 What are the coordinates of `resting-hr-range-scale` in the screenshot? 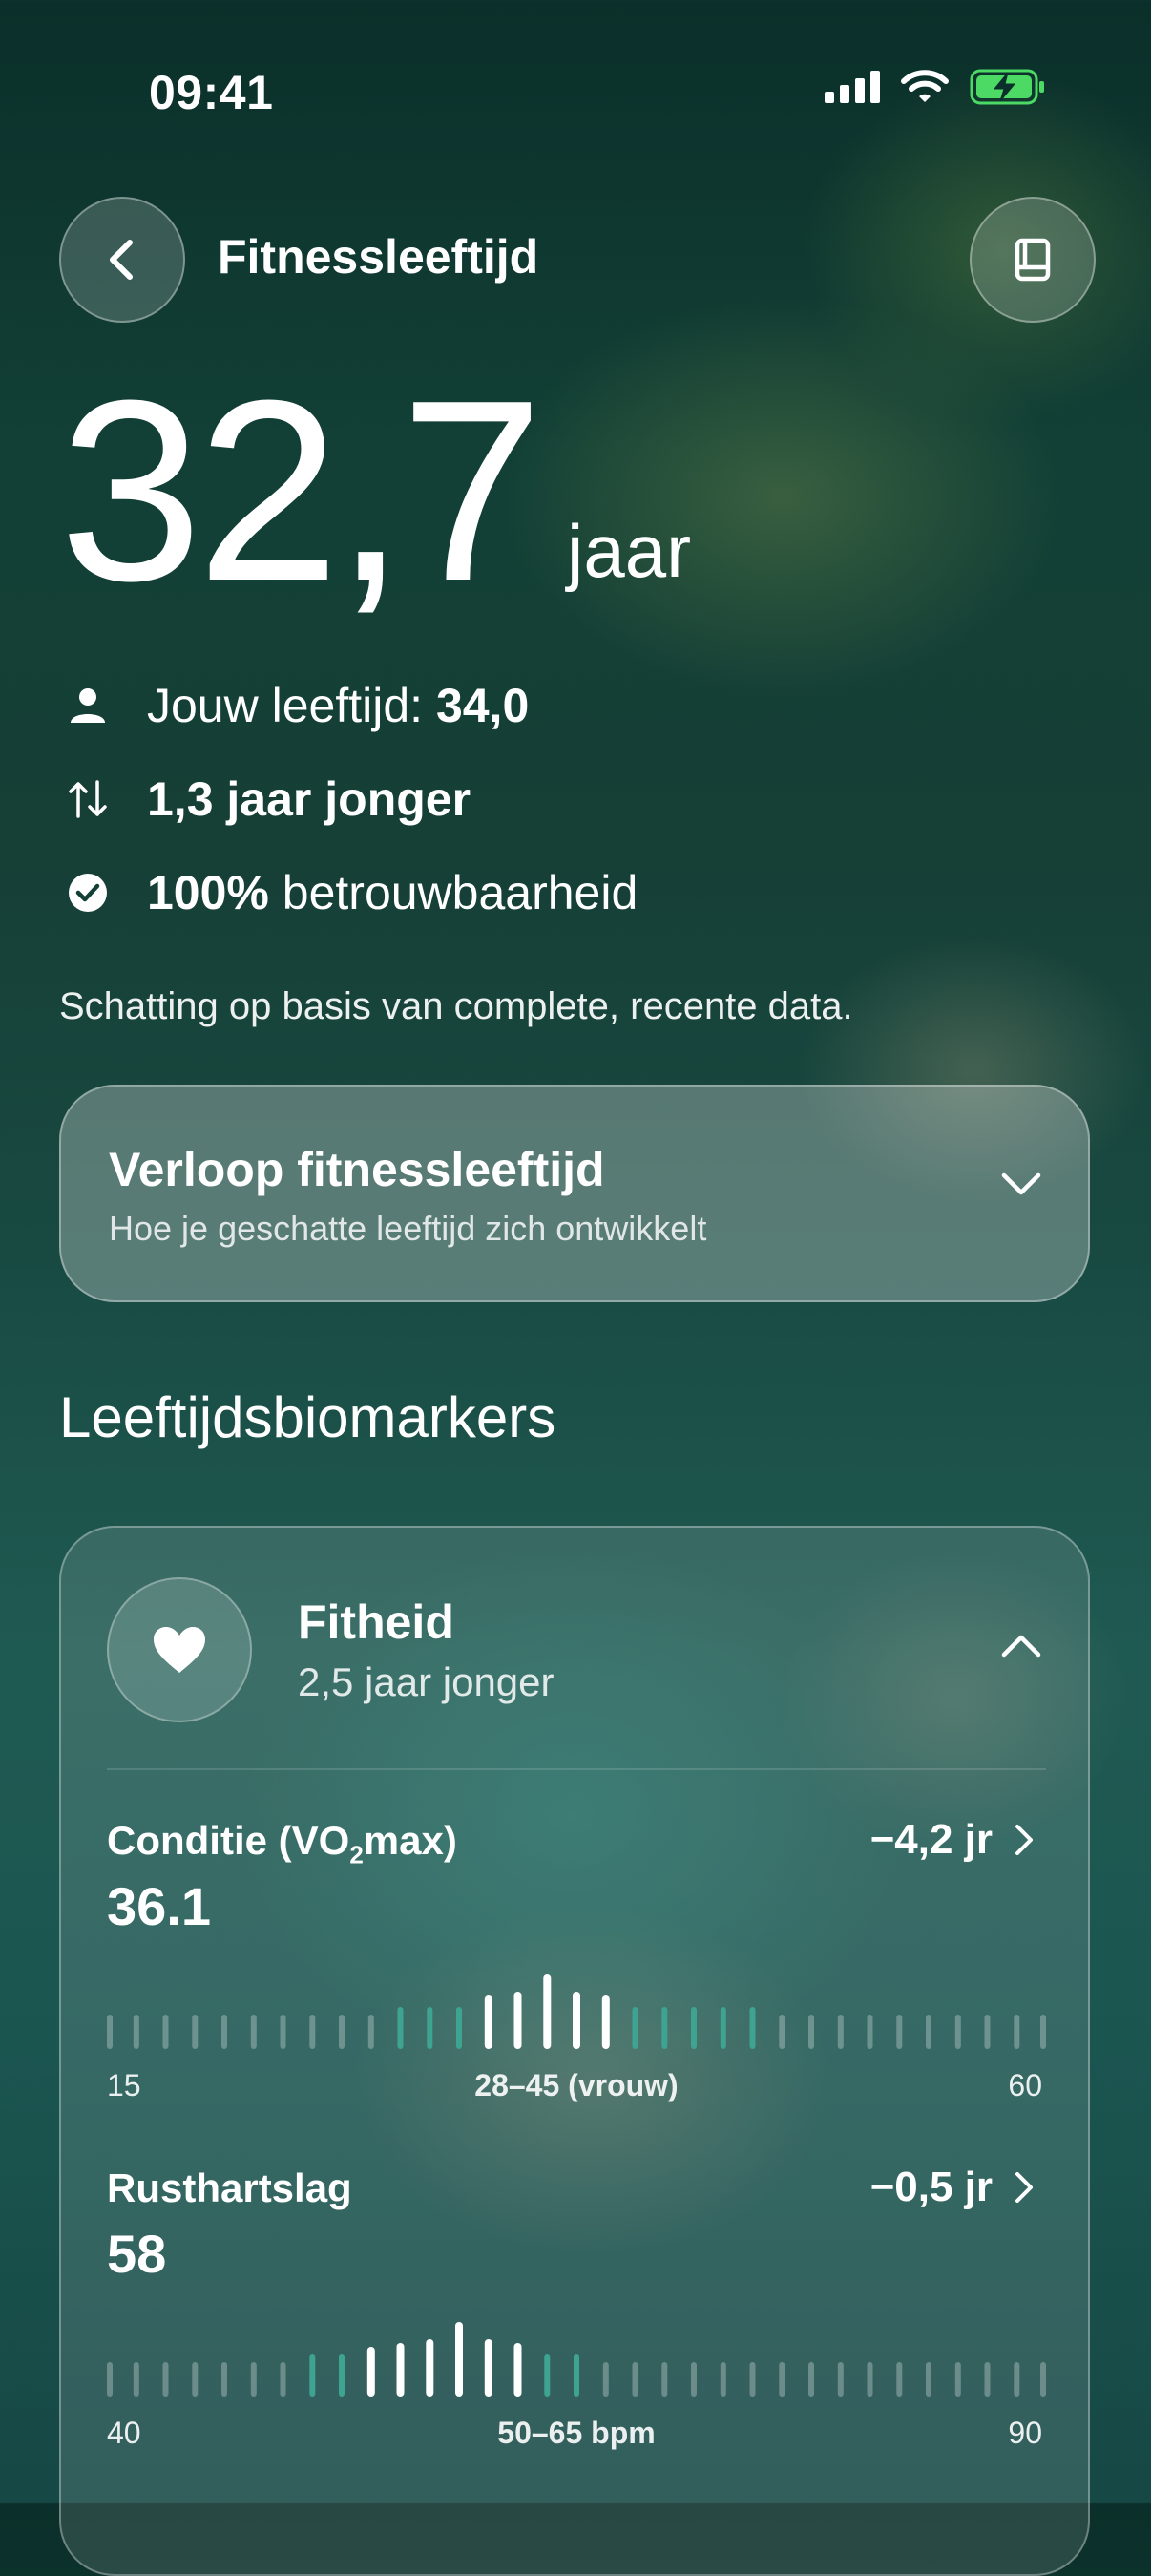 It's located at (576, 2359).